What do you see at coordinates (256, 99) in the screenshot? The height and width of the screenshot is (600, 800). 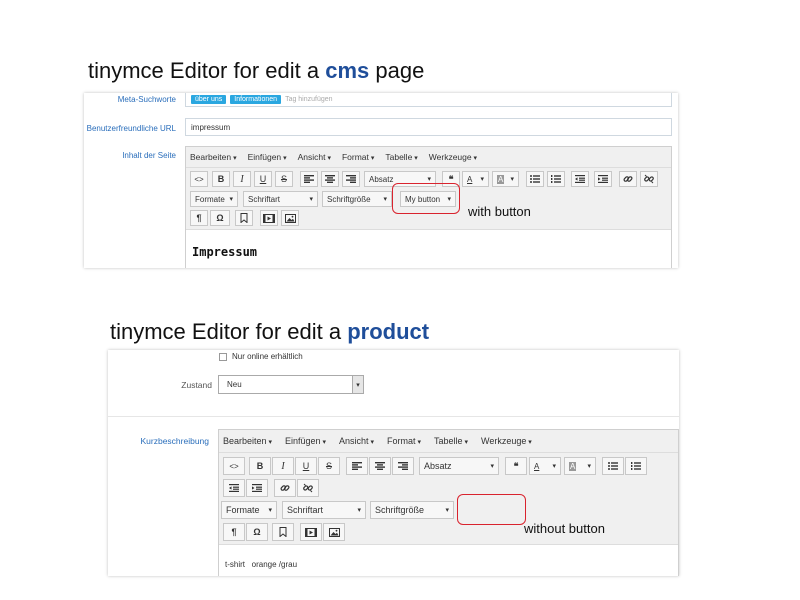 I see `tag-informationen: Informationen` at bounding box center [256, 99].